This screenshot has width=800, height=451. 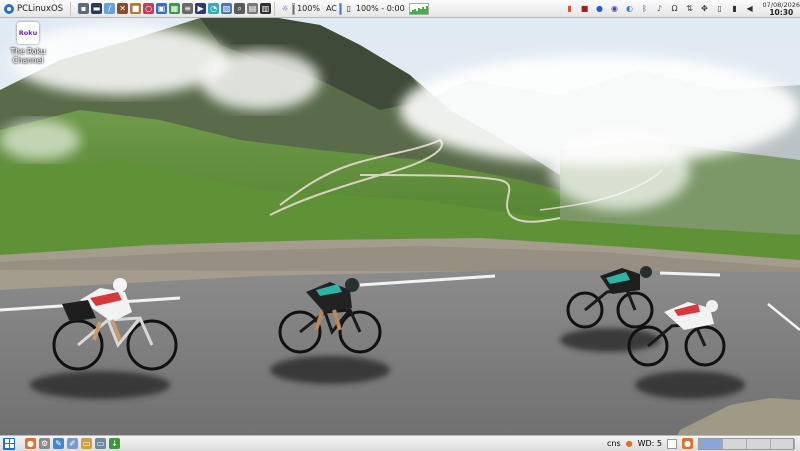 What do you see at coordinates (585, 9) in the screenshot?
I see `notes-icon: ■` at bounding box center [585, 9].